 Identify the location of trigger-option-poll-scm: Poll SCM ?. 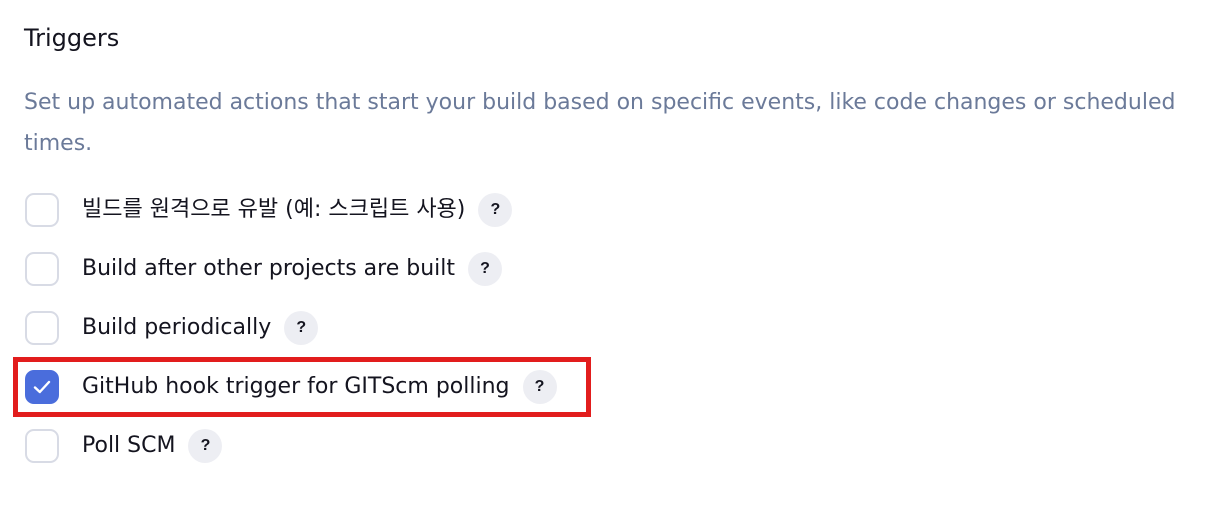
(123, 446).